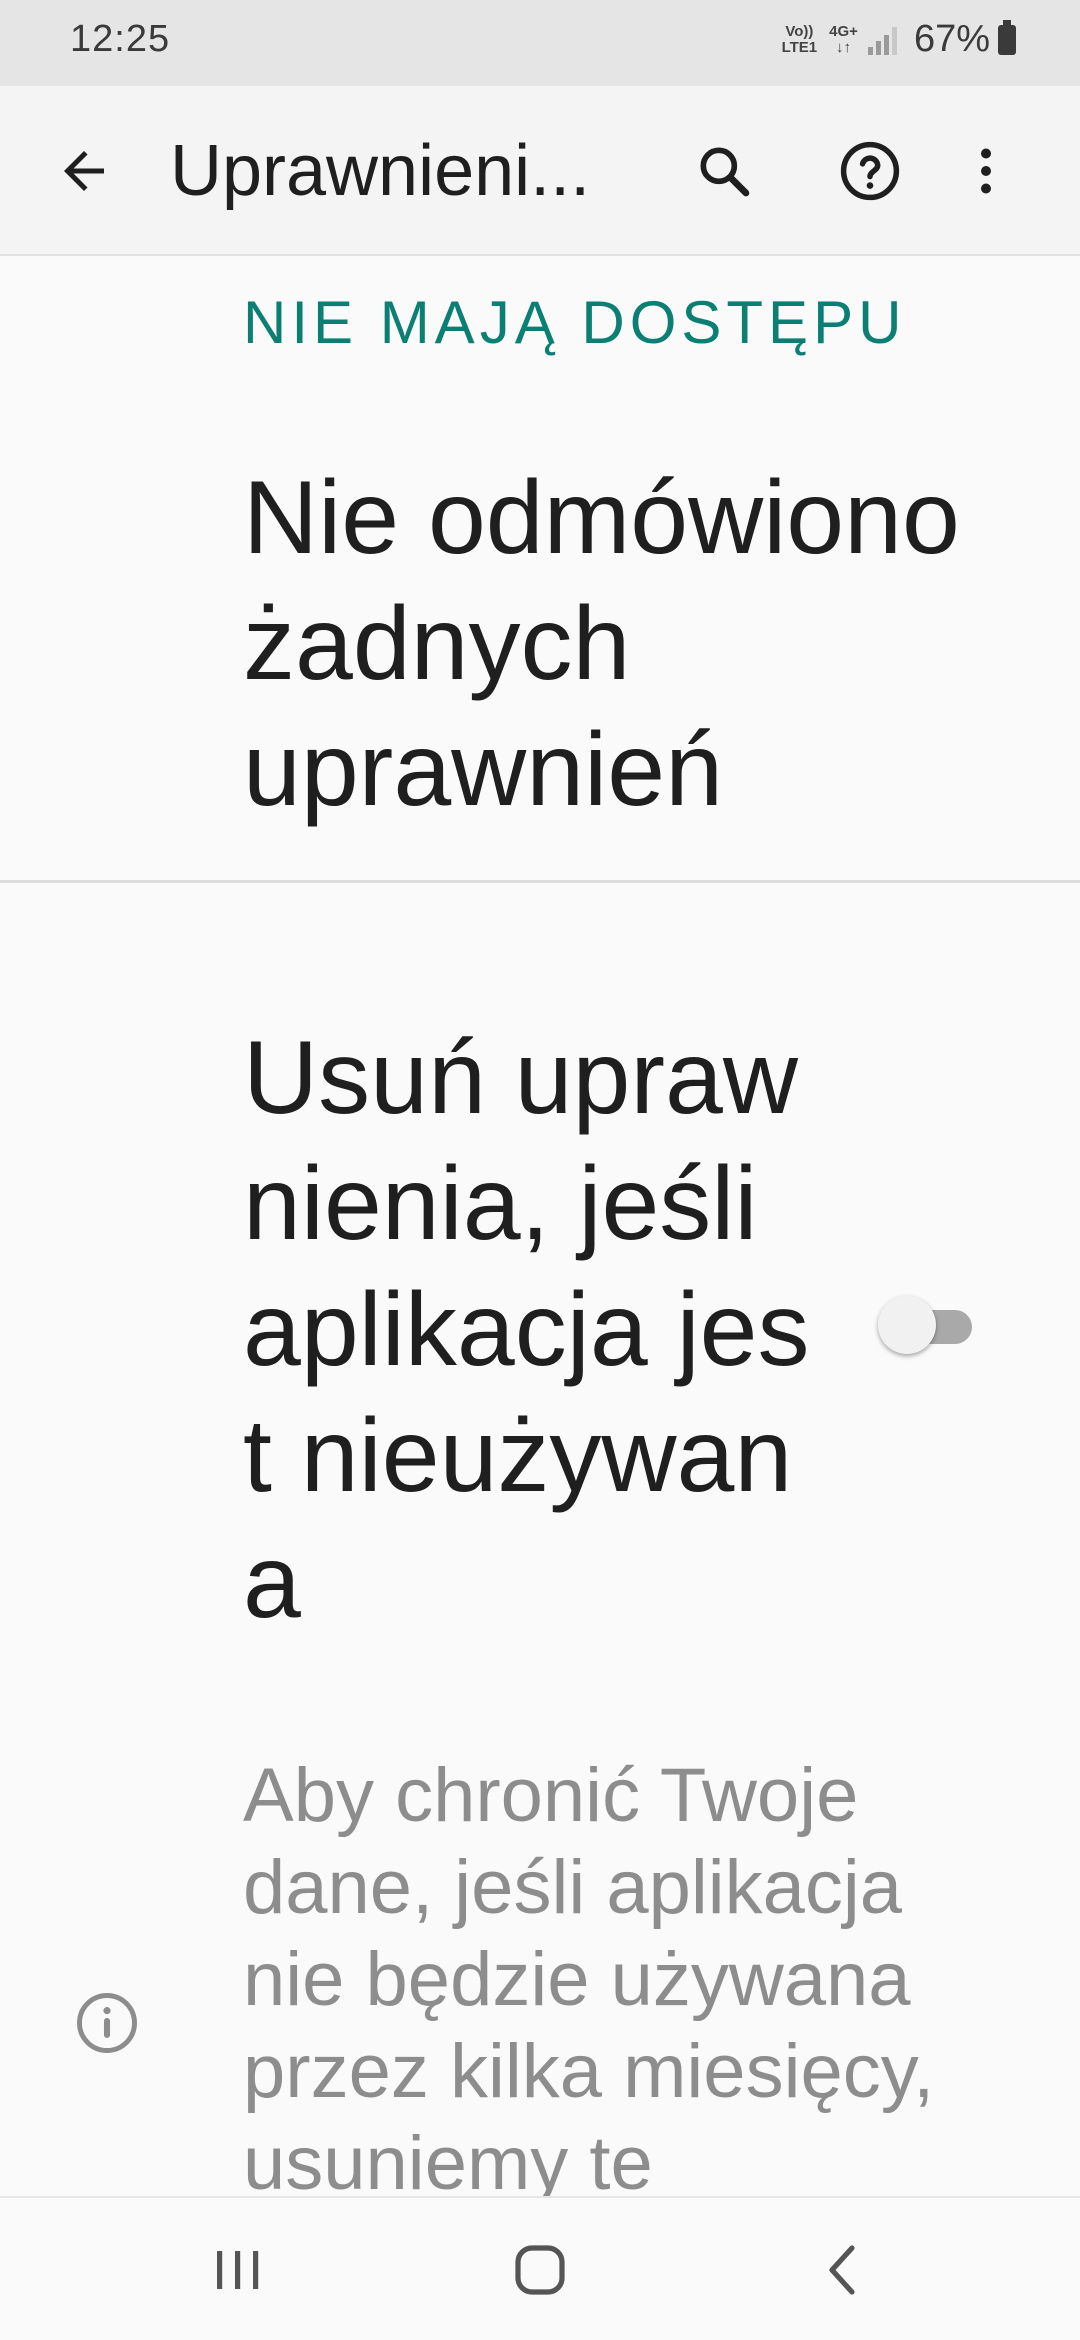 Image resolution: width=1080 pixels, height=2340 pixels. I want to click on empty-state-message: Nie odmówiono żadnych uprawnień, so click(601, 644).